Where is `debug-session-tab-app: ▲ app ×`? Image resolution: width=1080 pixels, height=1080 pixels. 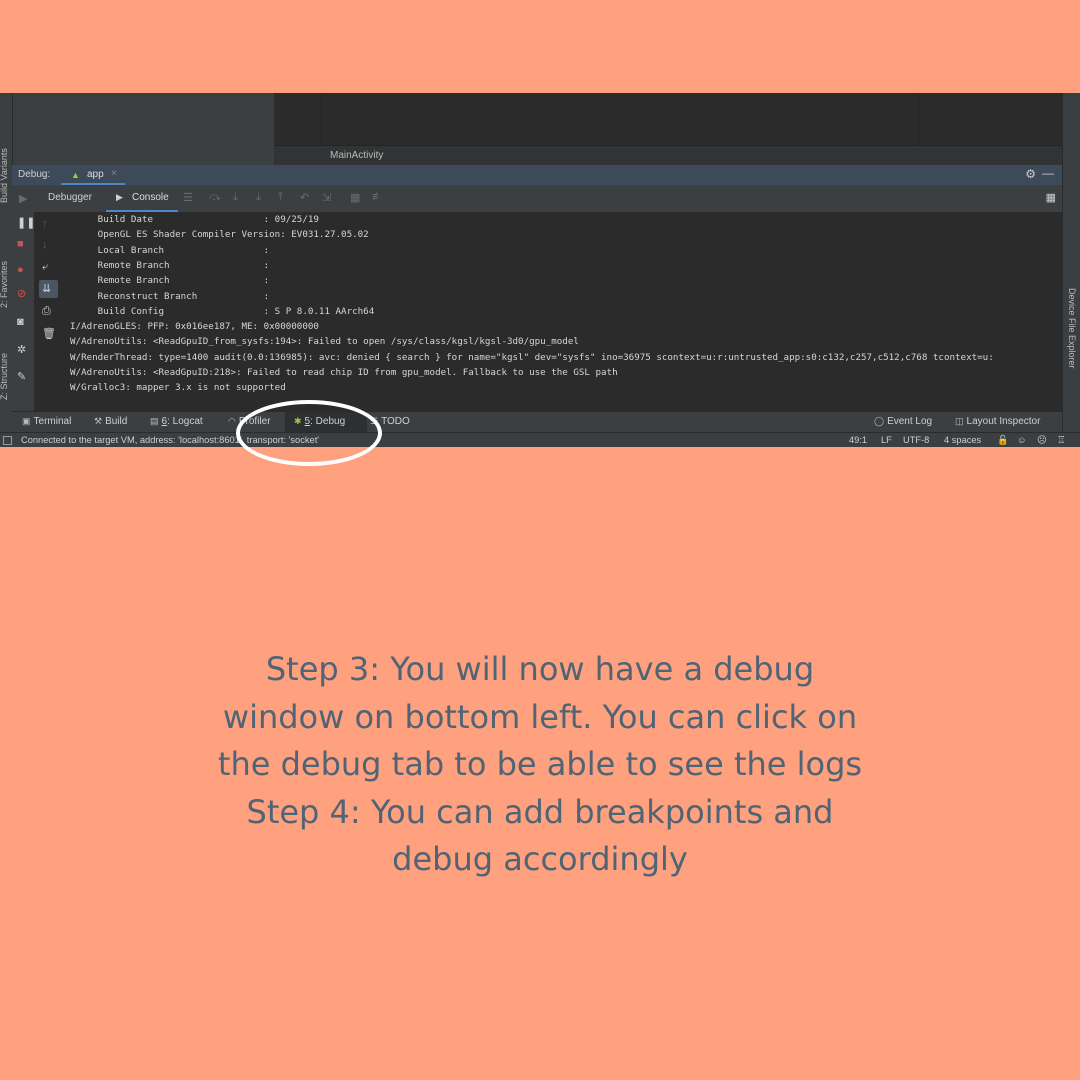 debug-session-tab-app: ▲ app × is located at coordinates (93, 175).